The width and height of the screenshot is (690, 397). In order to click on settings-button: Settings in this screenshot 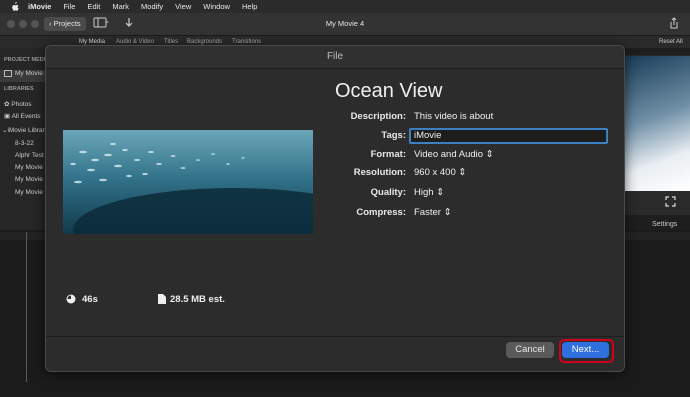, I will do `click(664, 224)`.